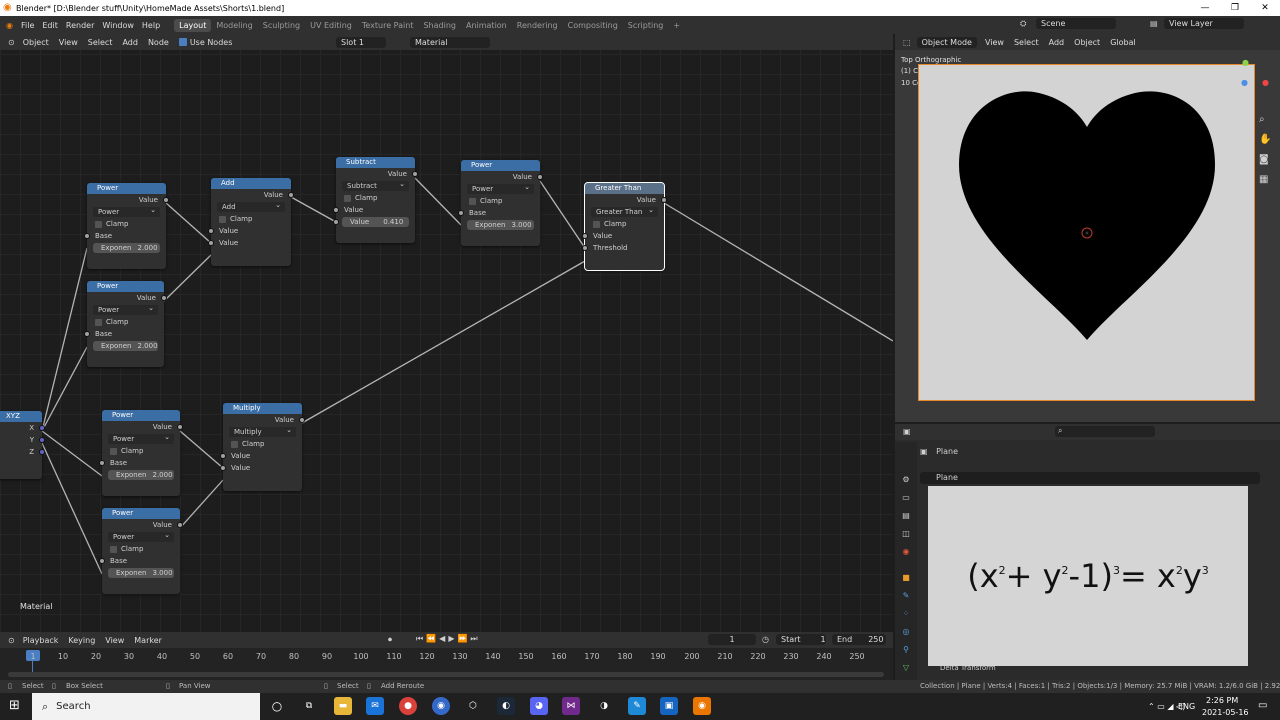 This screenshot has height=720, width=1280. I want to click on browser-icon: ◉, so click(441, 706).